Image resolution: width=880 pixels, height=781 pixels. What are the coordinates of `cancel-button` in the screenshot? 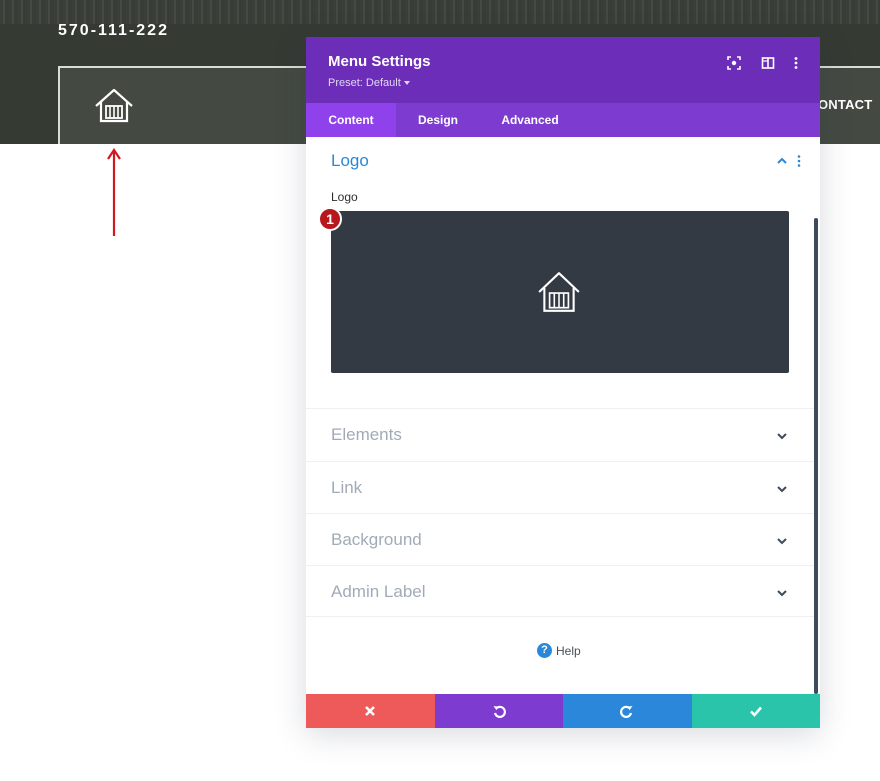 It's located at (370, 711).